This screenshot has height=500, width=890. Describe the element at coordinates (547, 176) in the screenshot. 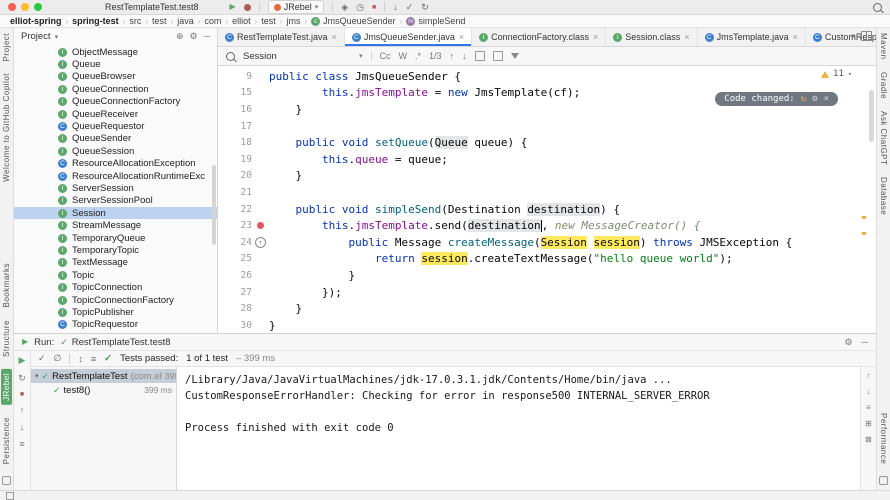

I see `code-line: 20 }` at that location.